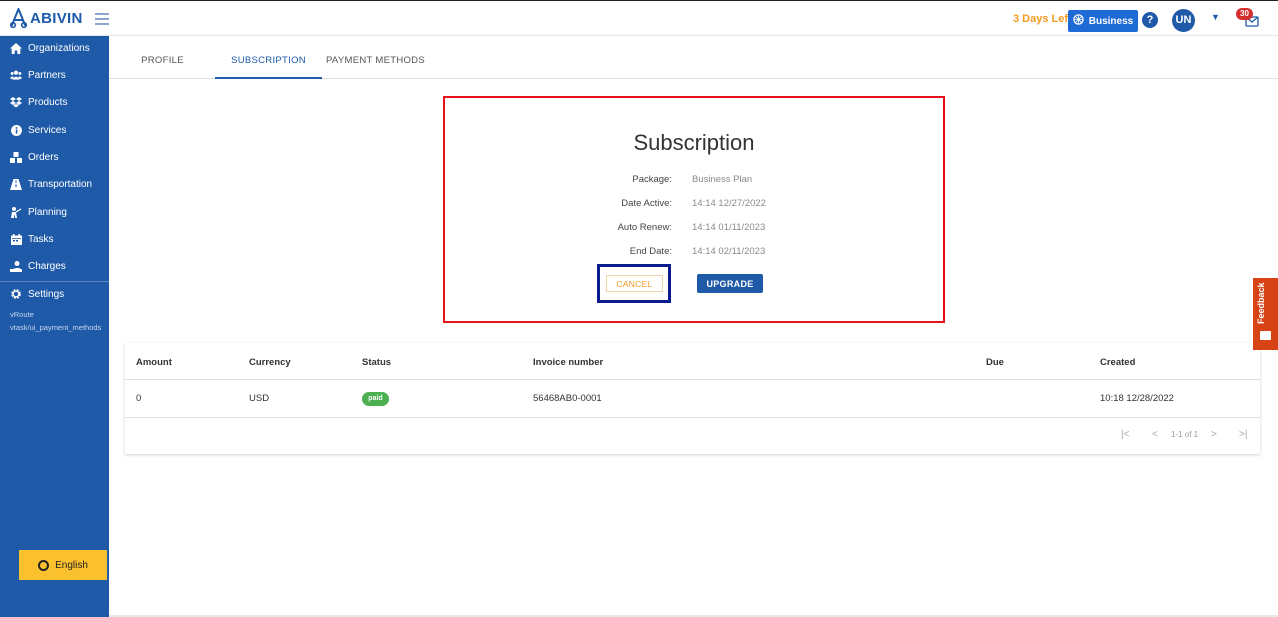 This screenshot has height=617, width=1278. I want to click on info-icon, so click(16, 130).